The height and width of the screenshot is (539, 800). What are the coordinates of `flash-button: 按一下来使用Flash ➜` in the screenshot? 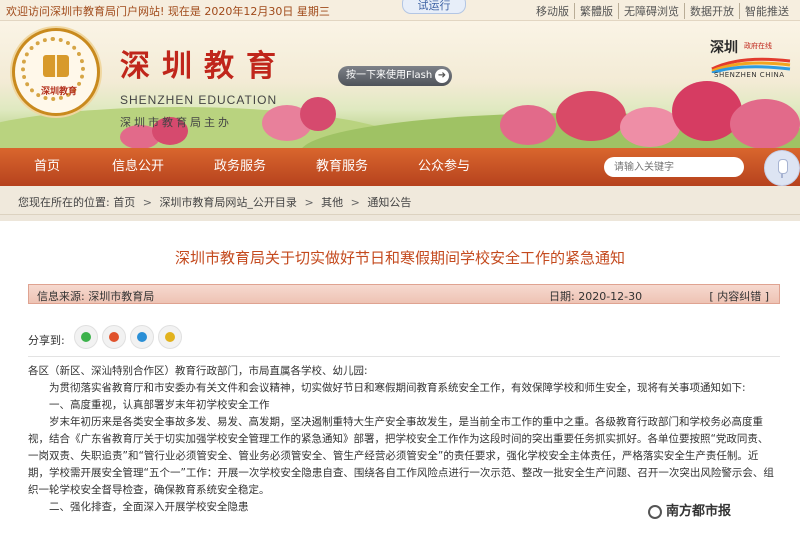 It's located at (395, 76).